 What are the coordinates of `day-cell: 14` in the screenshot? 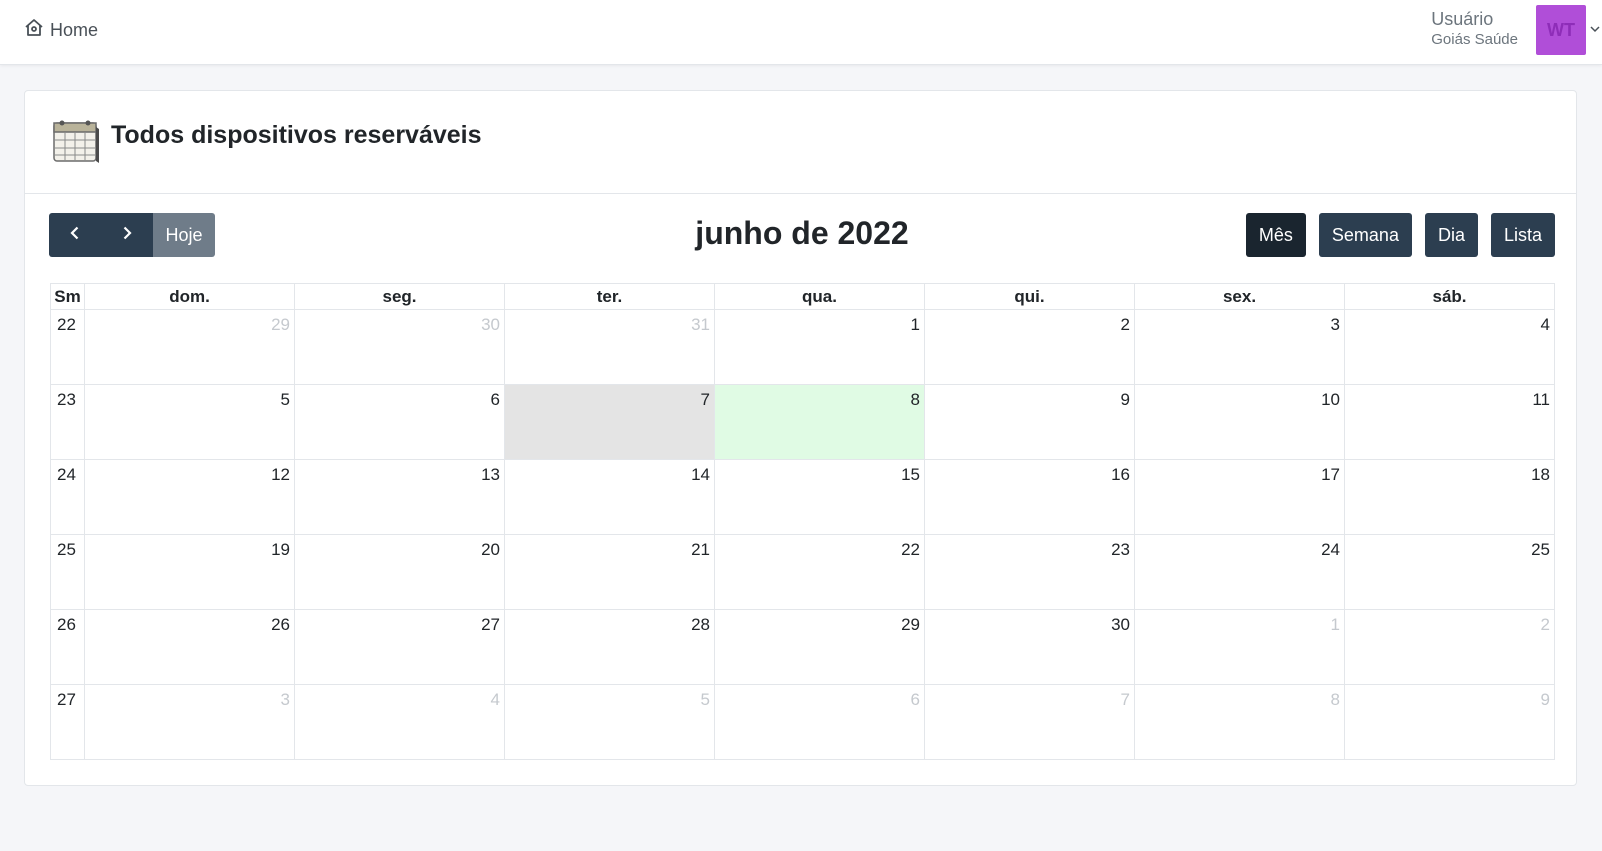 It's located at (609, 497).